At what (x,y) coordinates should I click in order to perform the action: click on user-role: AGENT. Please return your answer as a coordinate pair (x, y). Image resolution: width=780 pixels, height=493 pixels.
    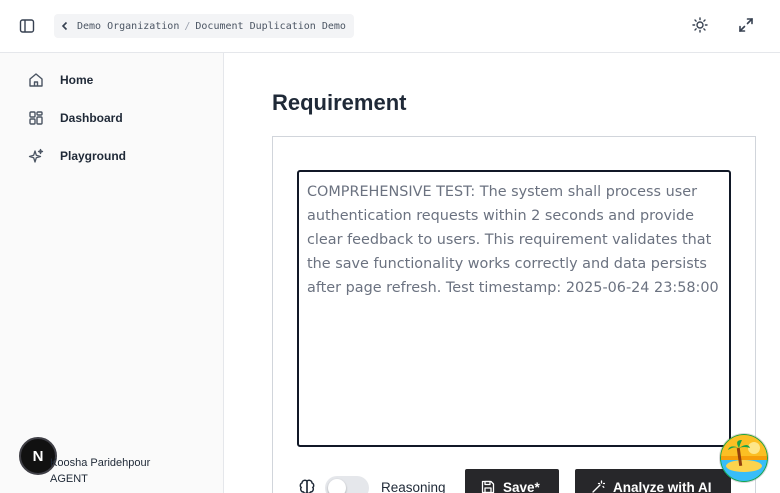
    Looking at the image, I should click on (69, 479).